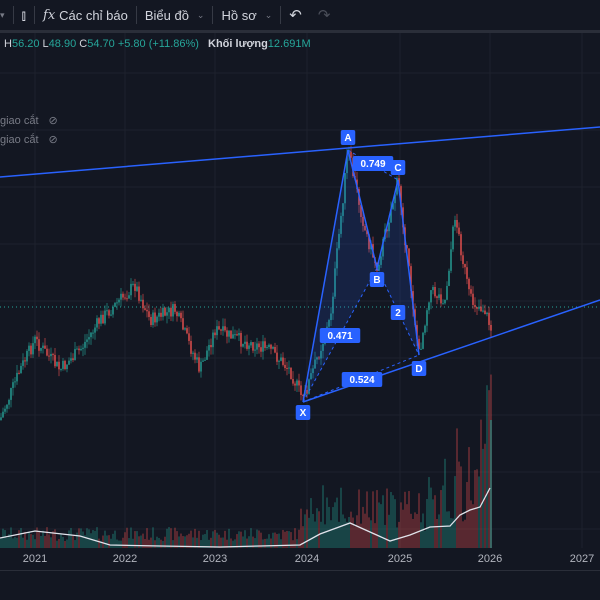  I want to click on indicators-button: fx Các chỉ báo, so click(85, 15).